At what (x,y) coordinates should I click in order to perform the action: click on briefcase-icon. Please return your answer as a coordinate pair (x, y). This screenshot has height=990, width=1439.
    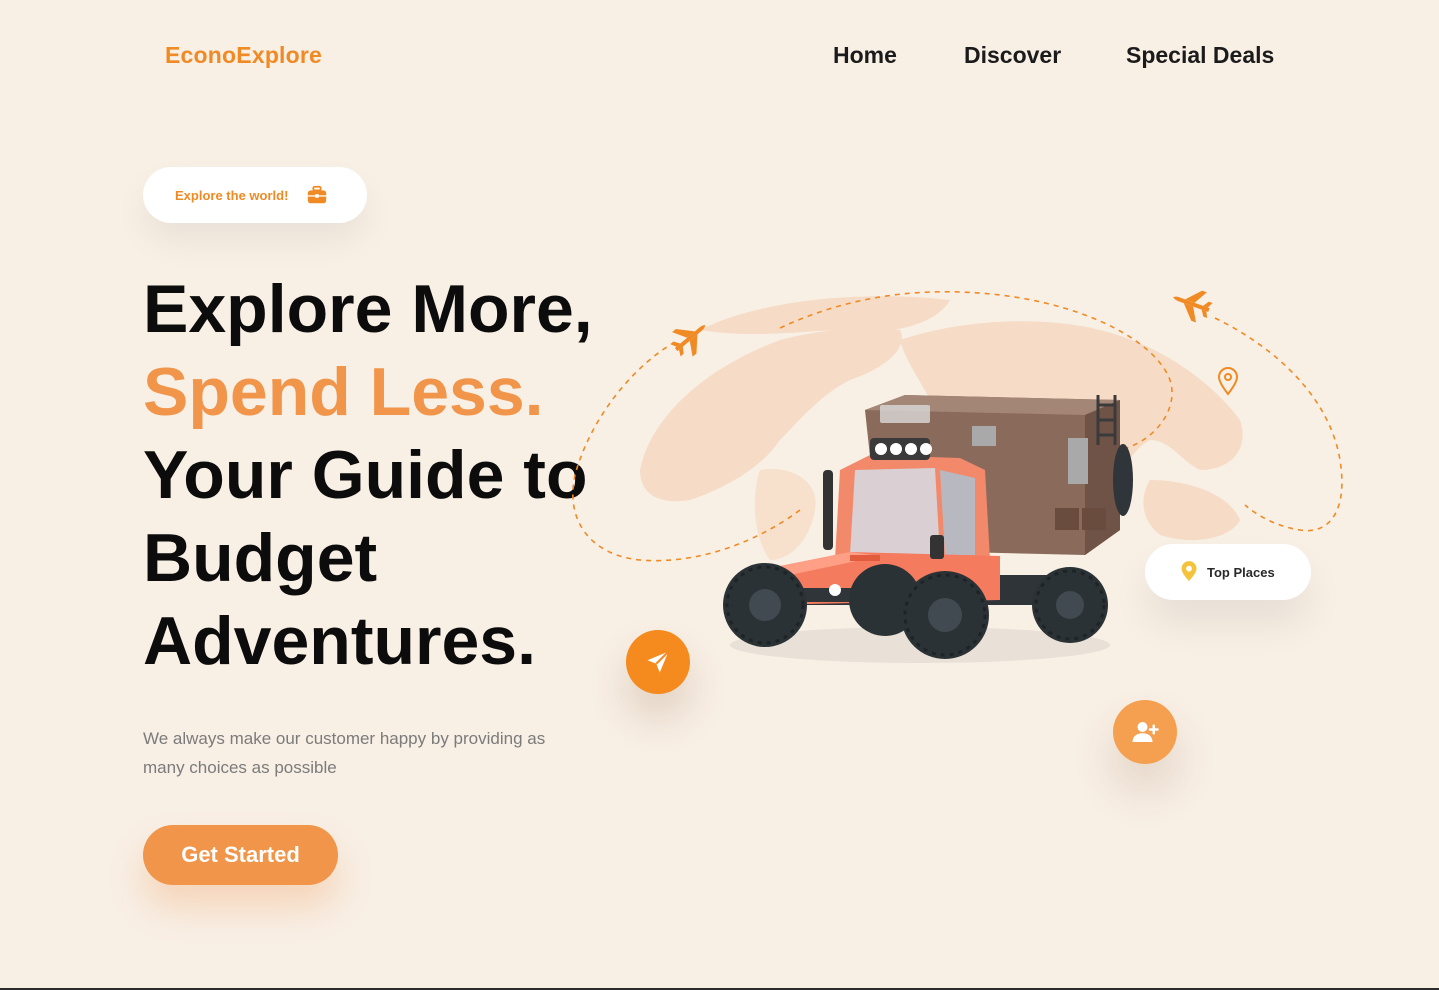
    Looking at the image, I should click on (317, 194).